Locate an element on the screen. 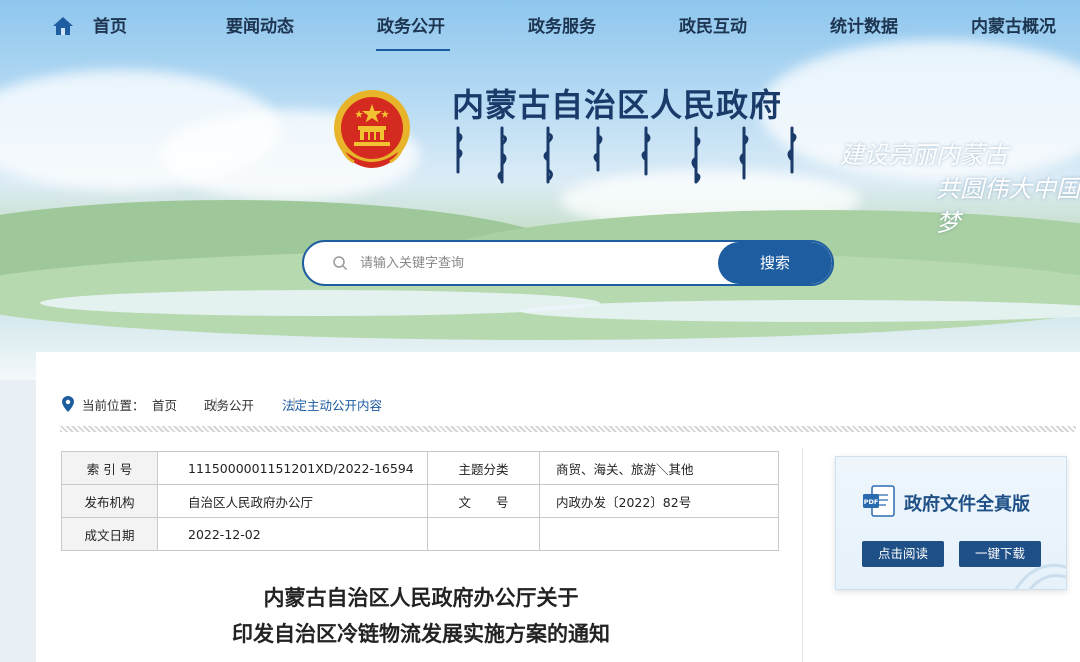  svg-text: PDF is located at coordinates (871, 502).